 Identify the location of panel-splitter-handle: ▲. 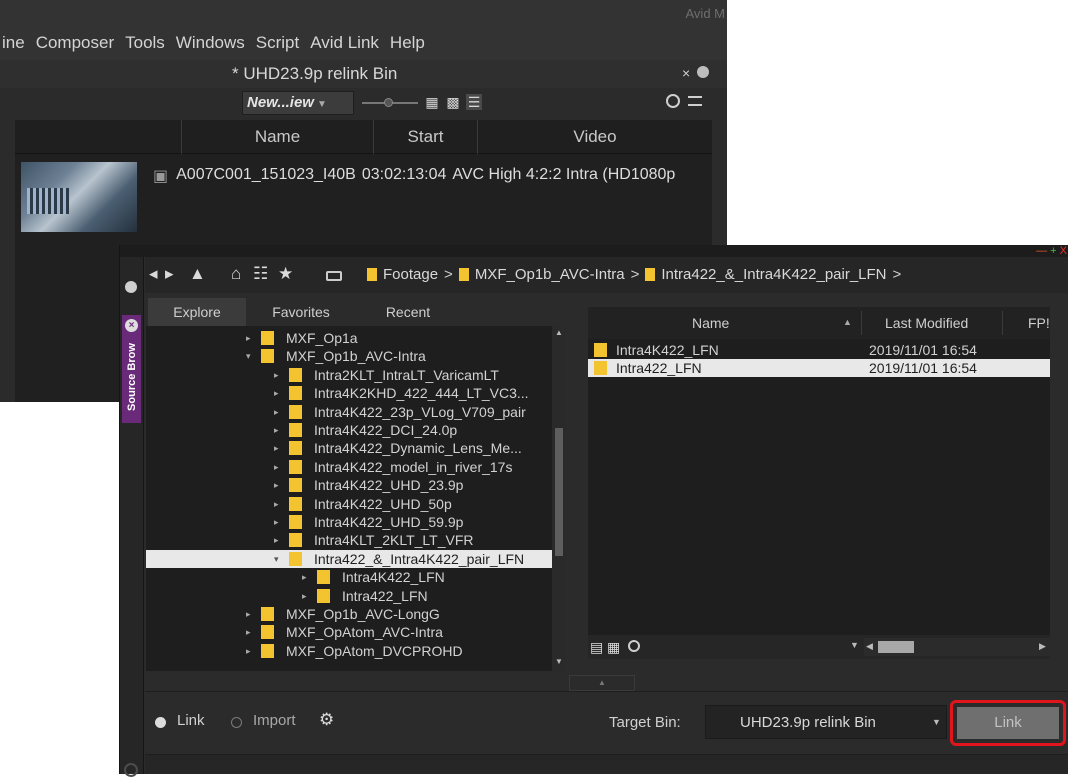
(602, 683).